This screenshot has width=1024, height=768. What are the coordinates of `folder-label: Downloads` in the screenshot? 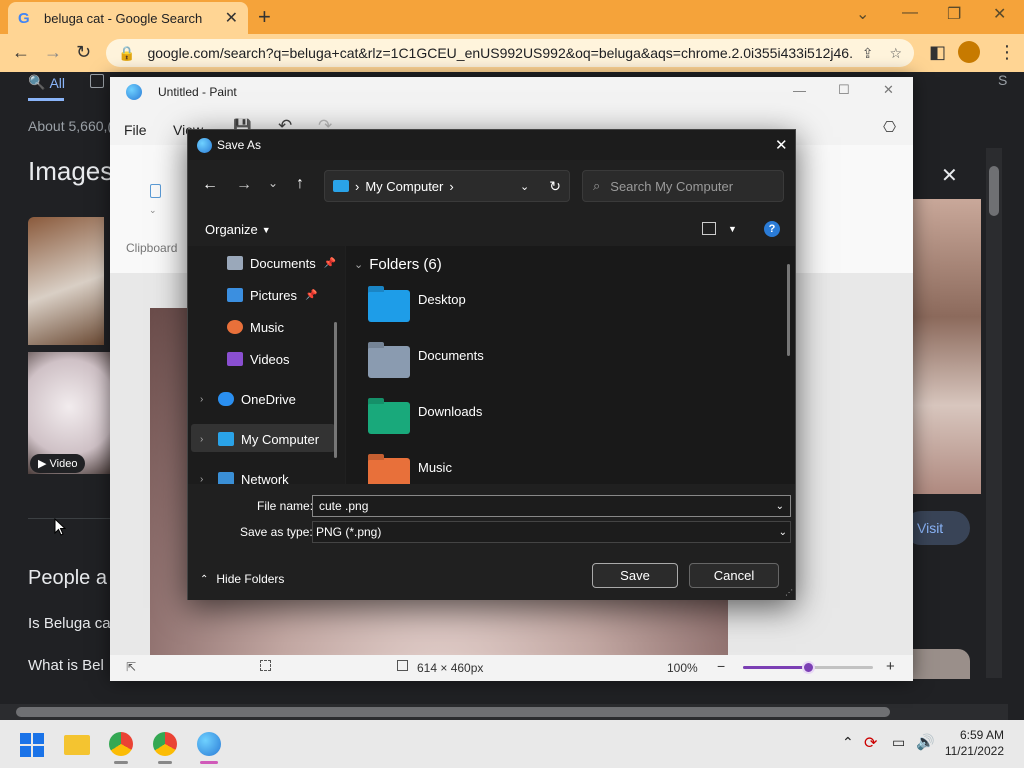 It's located at (450, 411).